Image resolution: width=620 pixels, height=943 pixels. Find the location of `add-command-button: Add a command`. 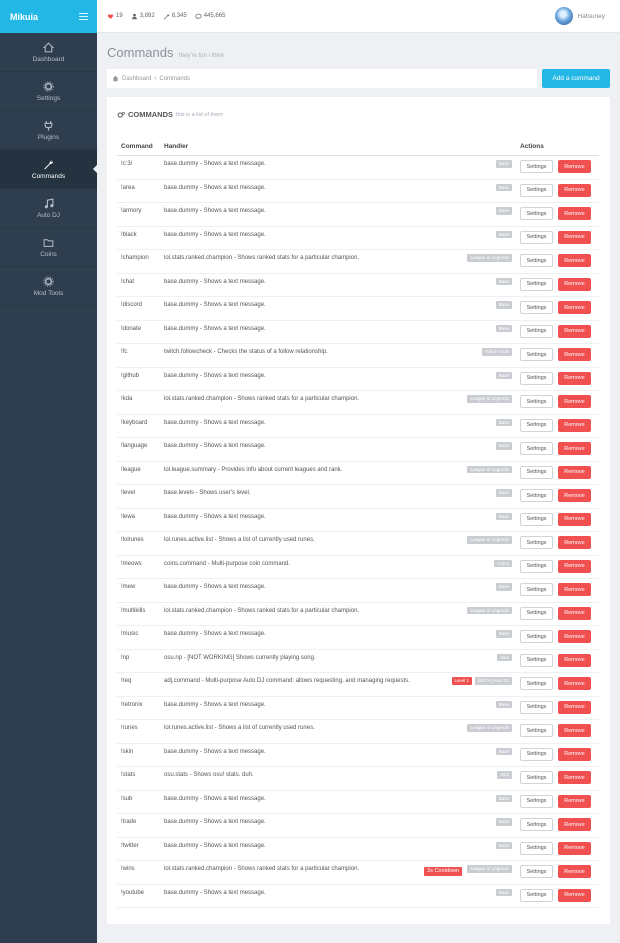

add-command-button: Add a command is located at coordinates (576, 78).